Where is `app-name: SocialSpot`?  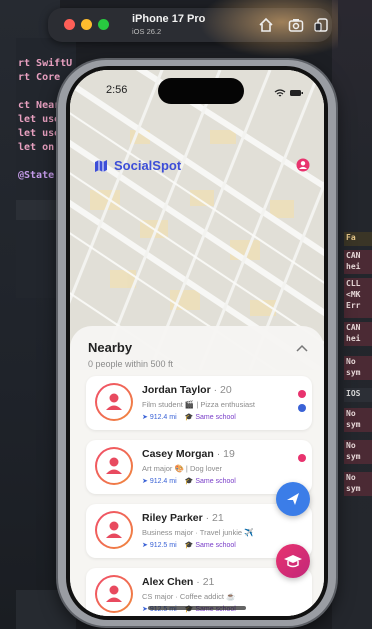
app-name: SocialSpot is located at coordinates (148, 165).